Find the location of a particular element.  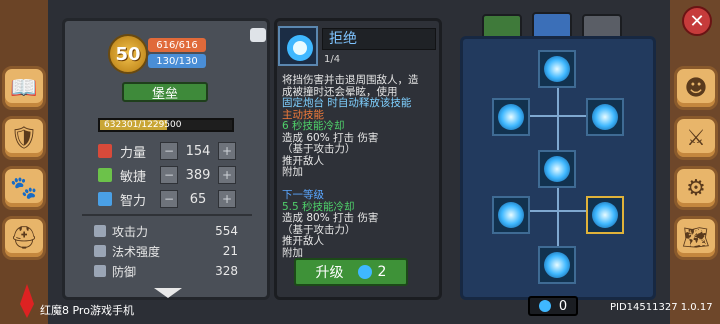

reject-skill-icon is located at coordinates (300, 48).